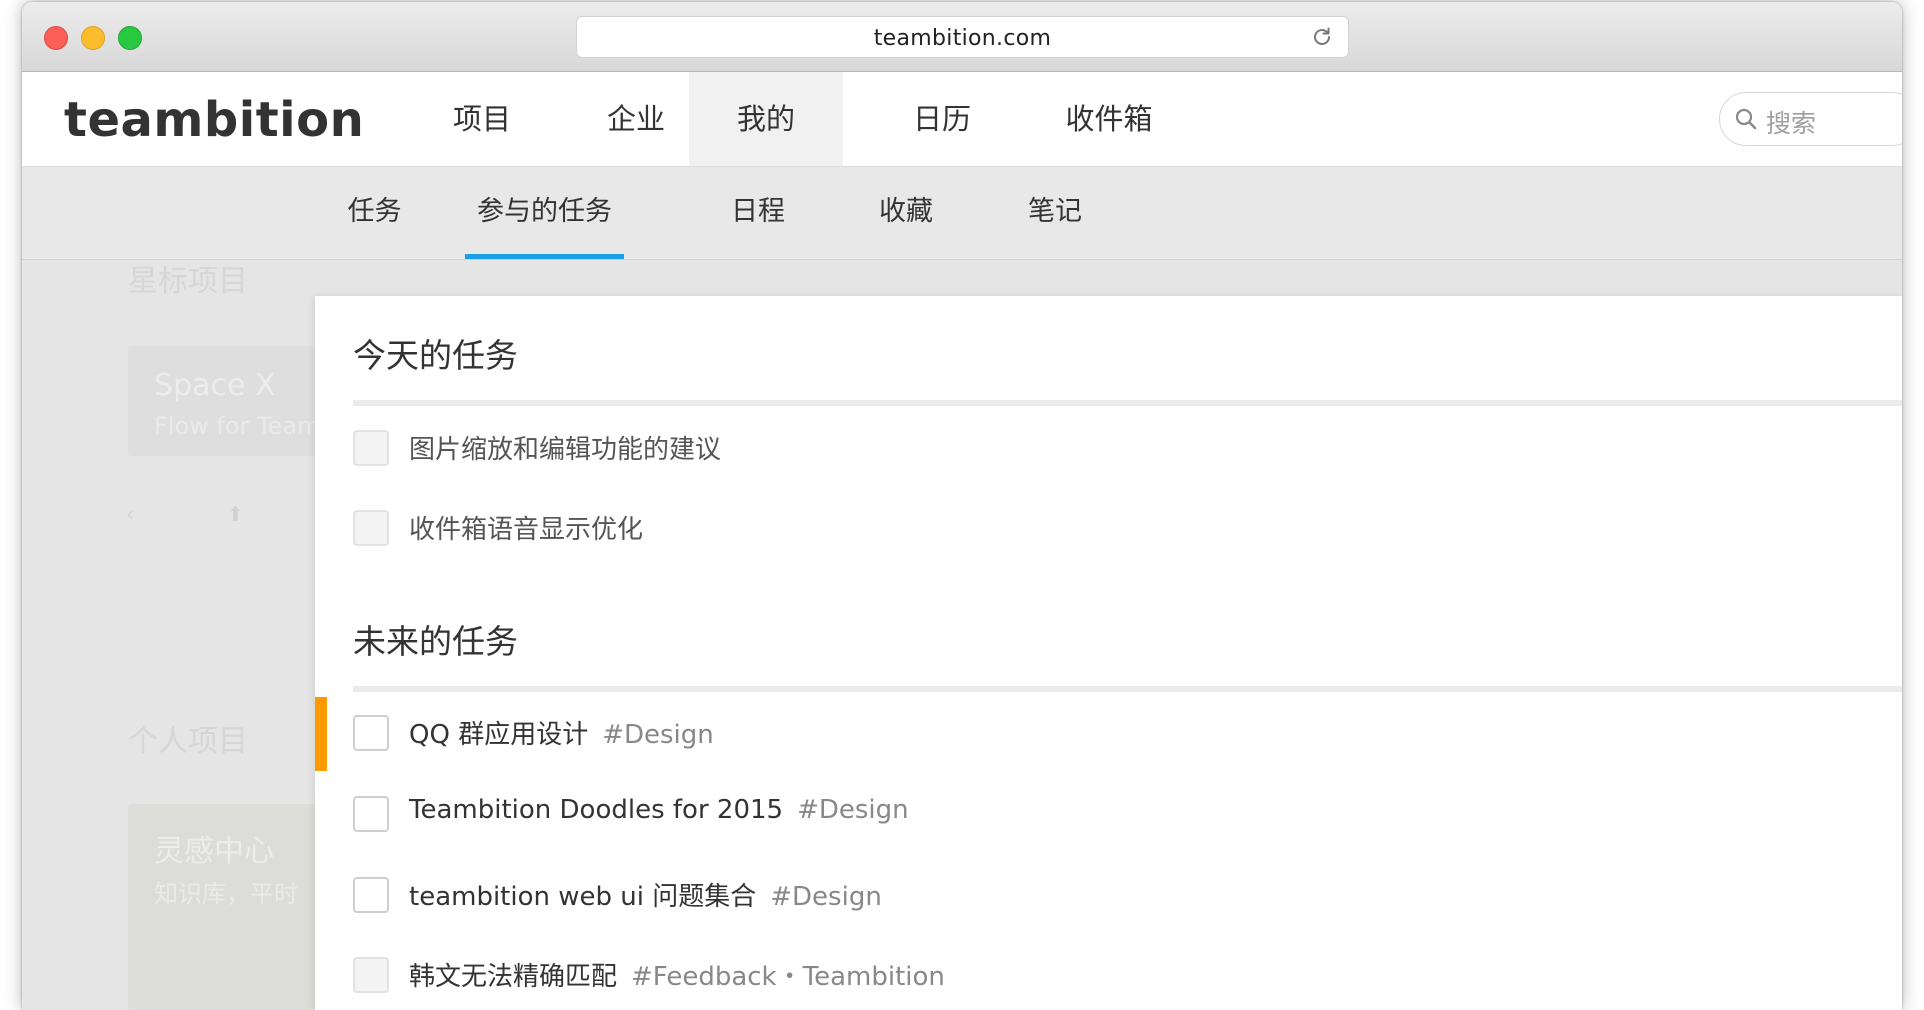 The image size is (1924, 1010). What do you see at coordinates (130, 38) in the screenshot?
I see `maximize-window-button` at bounding box center [130, 38].